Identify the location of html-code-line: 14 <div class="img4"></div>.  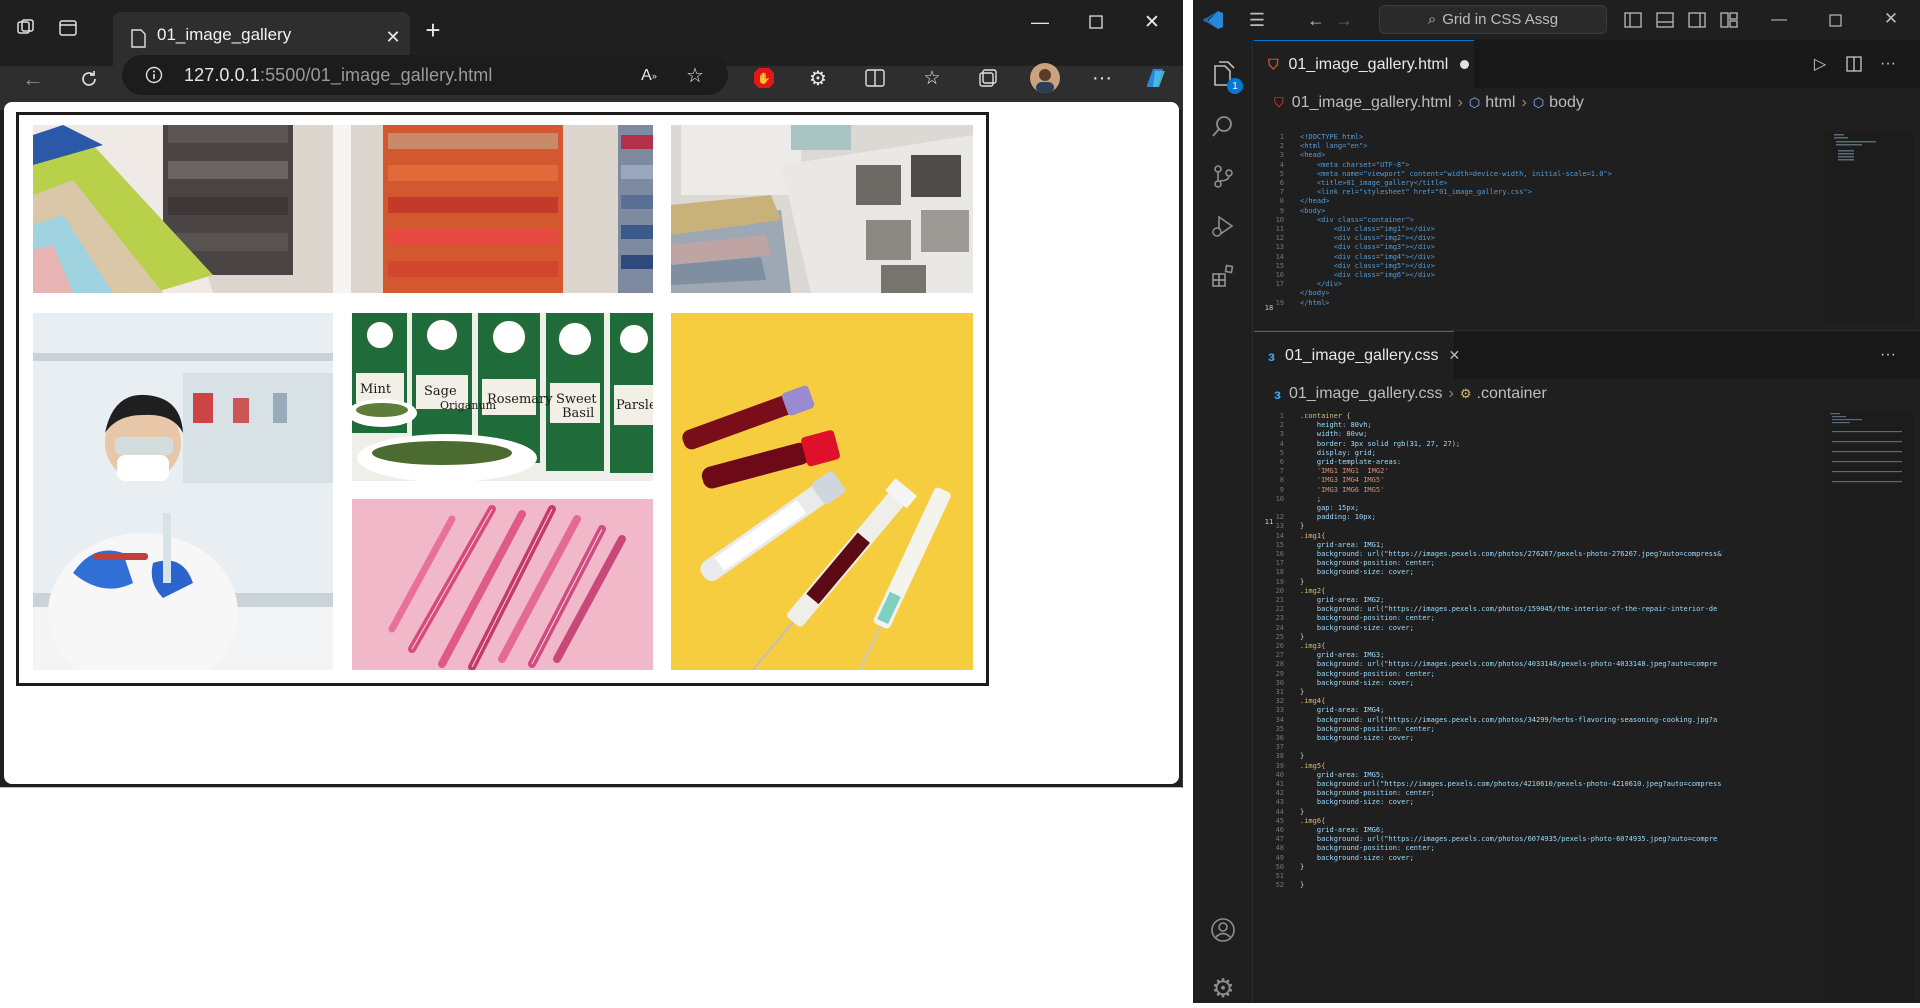
(1532, 256).